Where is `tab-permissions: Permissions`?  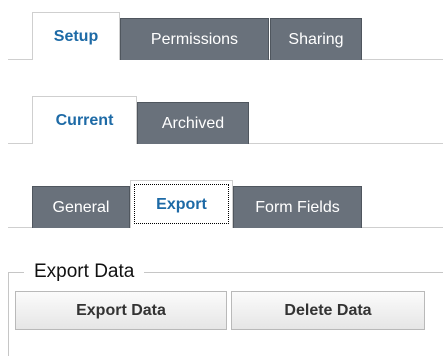 tab-permissions: Permissions is located at coordinates (194, 39).